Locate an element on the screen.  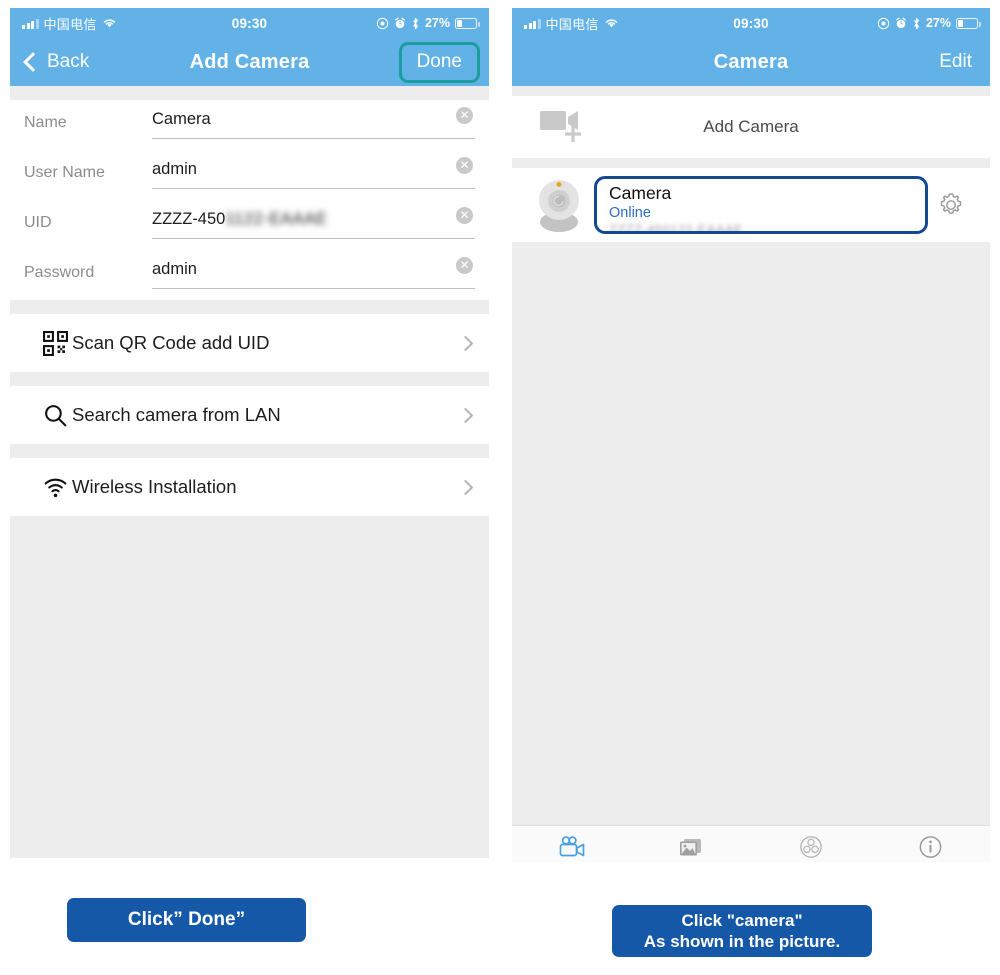
info-circle-icon is located at coordinates (930, 846).